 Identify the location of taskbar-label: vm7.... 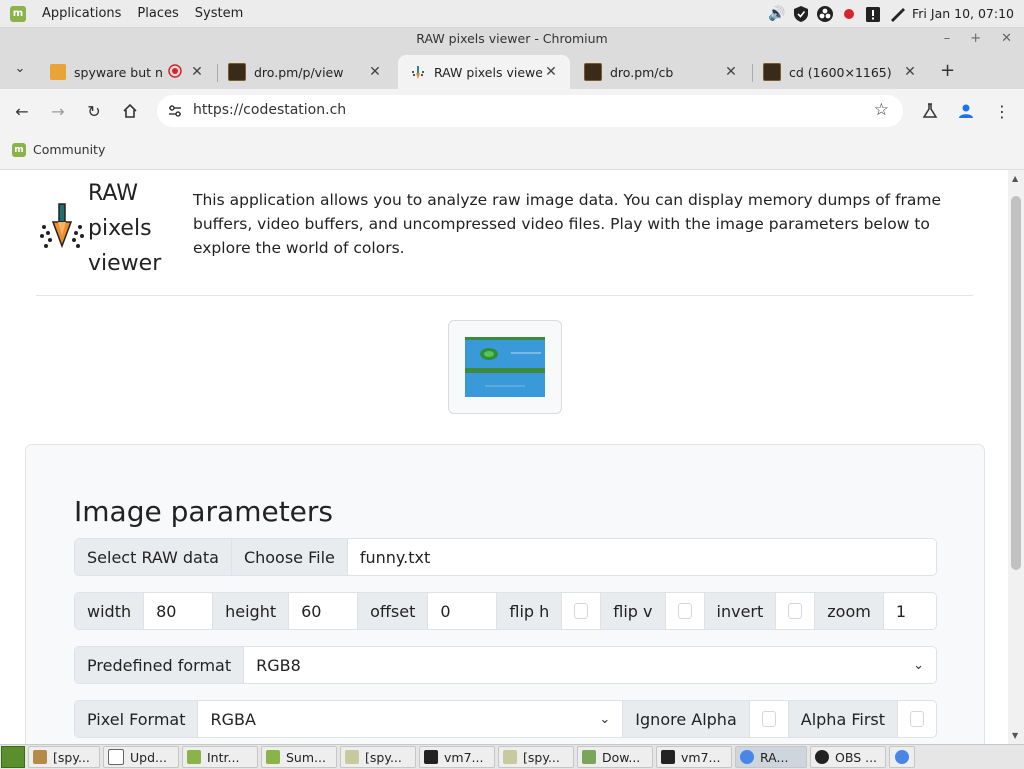
(464, 757).